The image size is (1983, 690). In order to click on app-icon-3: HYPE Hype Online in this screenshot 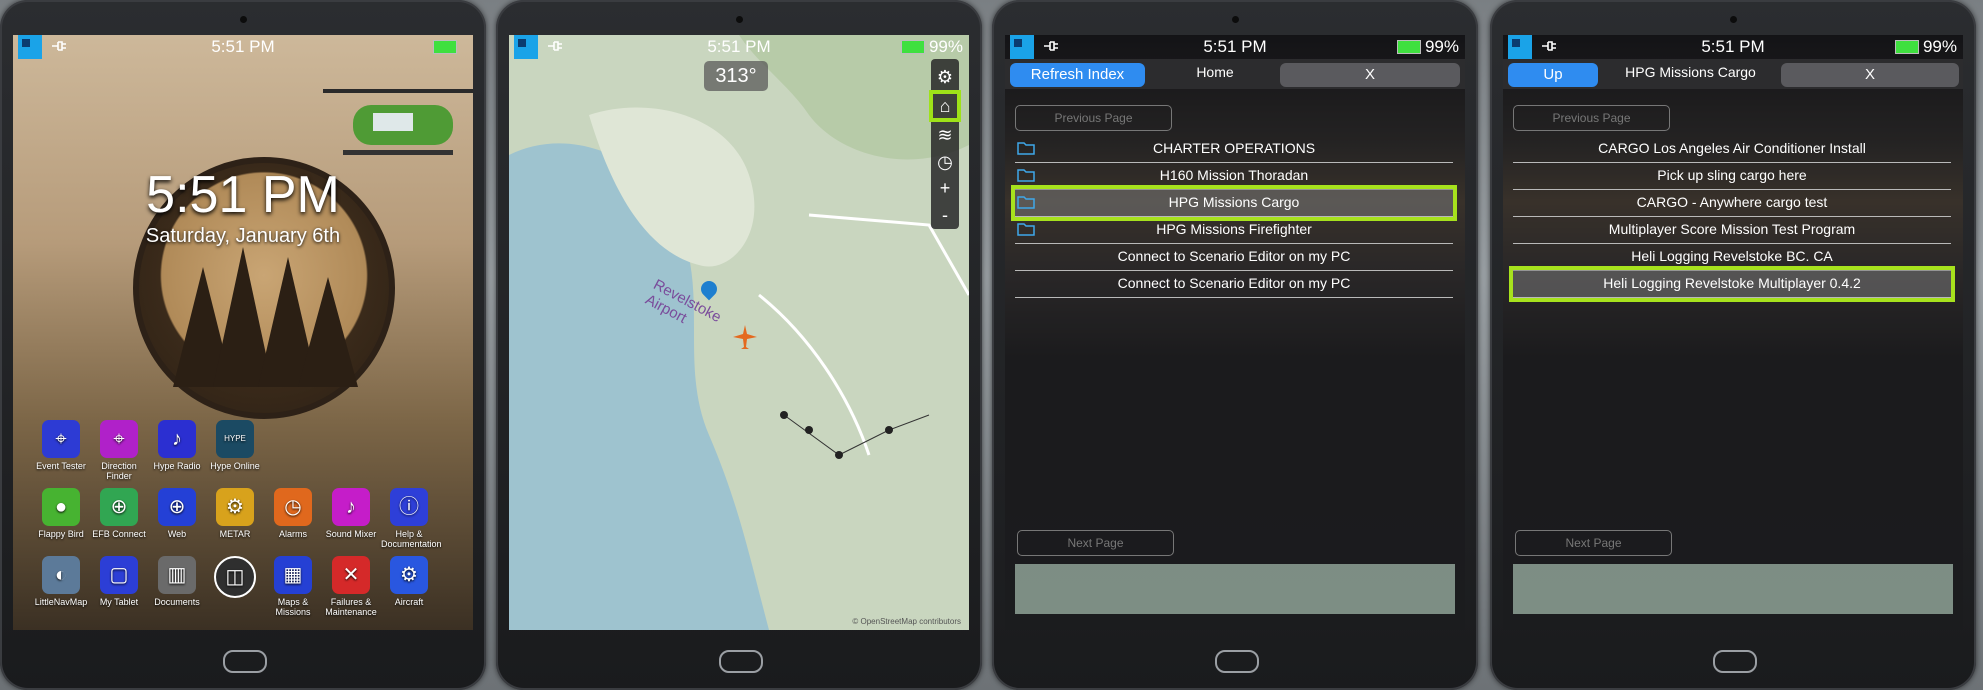, I will do `click(235, 445)`.